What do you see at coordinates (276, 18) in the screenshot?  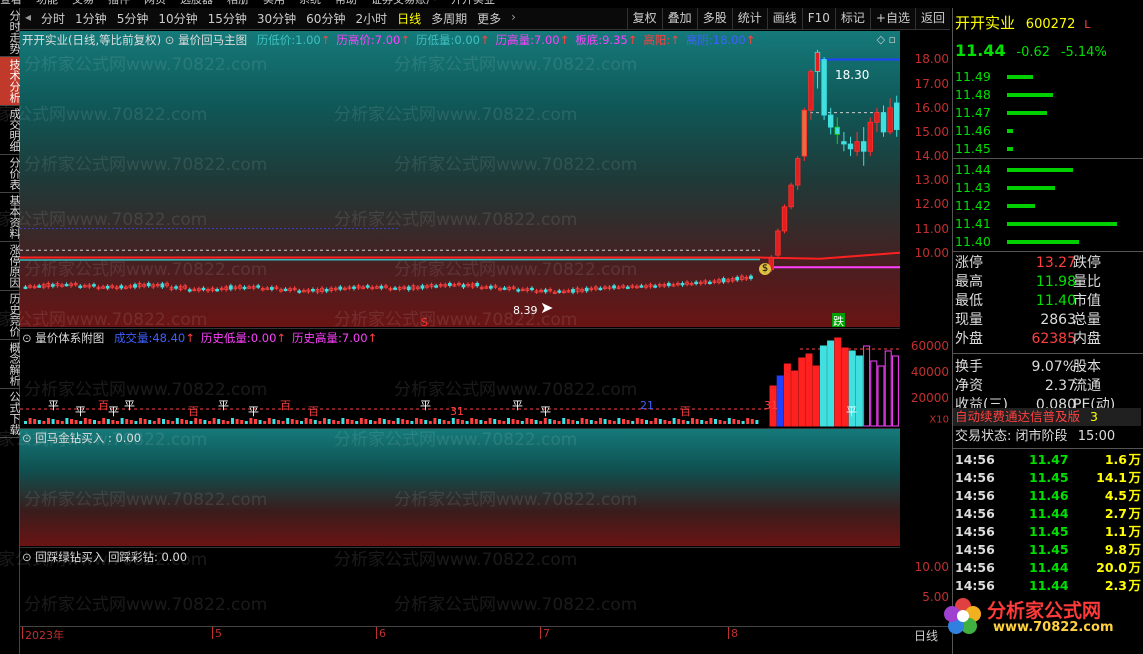 I see `period-5: 30分钟` at bounding box center [276, 18].